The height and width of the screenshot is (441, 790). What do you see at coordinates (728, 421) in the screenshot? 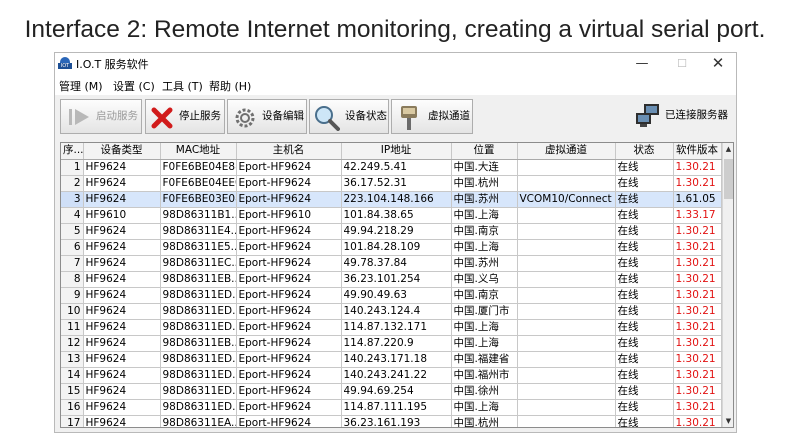
I see `scroll-down-icon: ▼` at bounding box center [728, 421].